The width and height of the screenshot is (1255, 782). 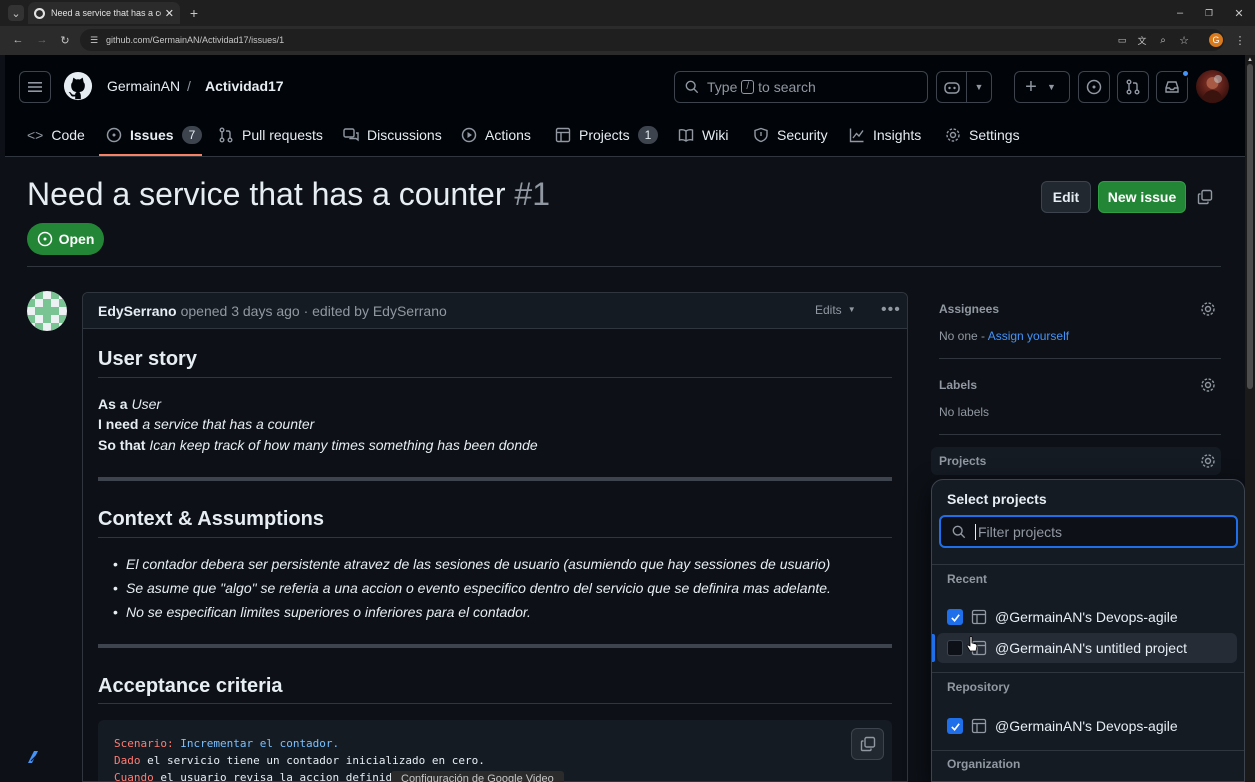 I want to click on project-option-hovered: @GermainAN's untitled project, so click(x=1087, y=648).